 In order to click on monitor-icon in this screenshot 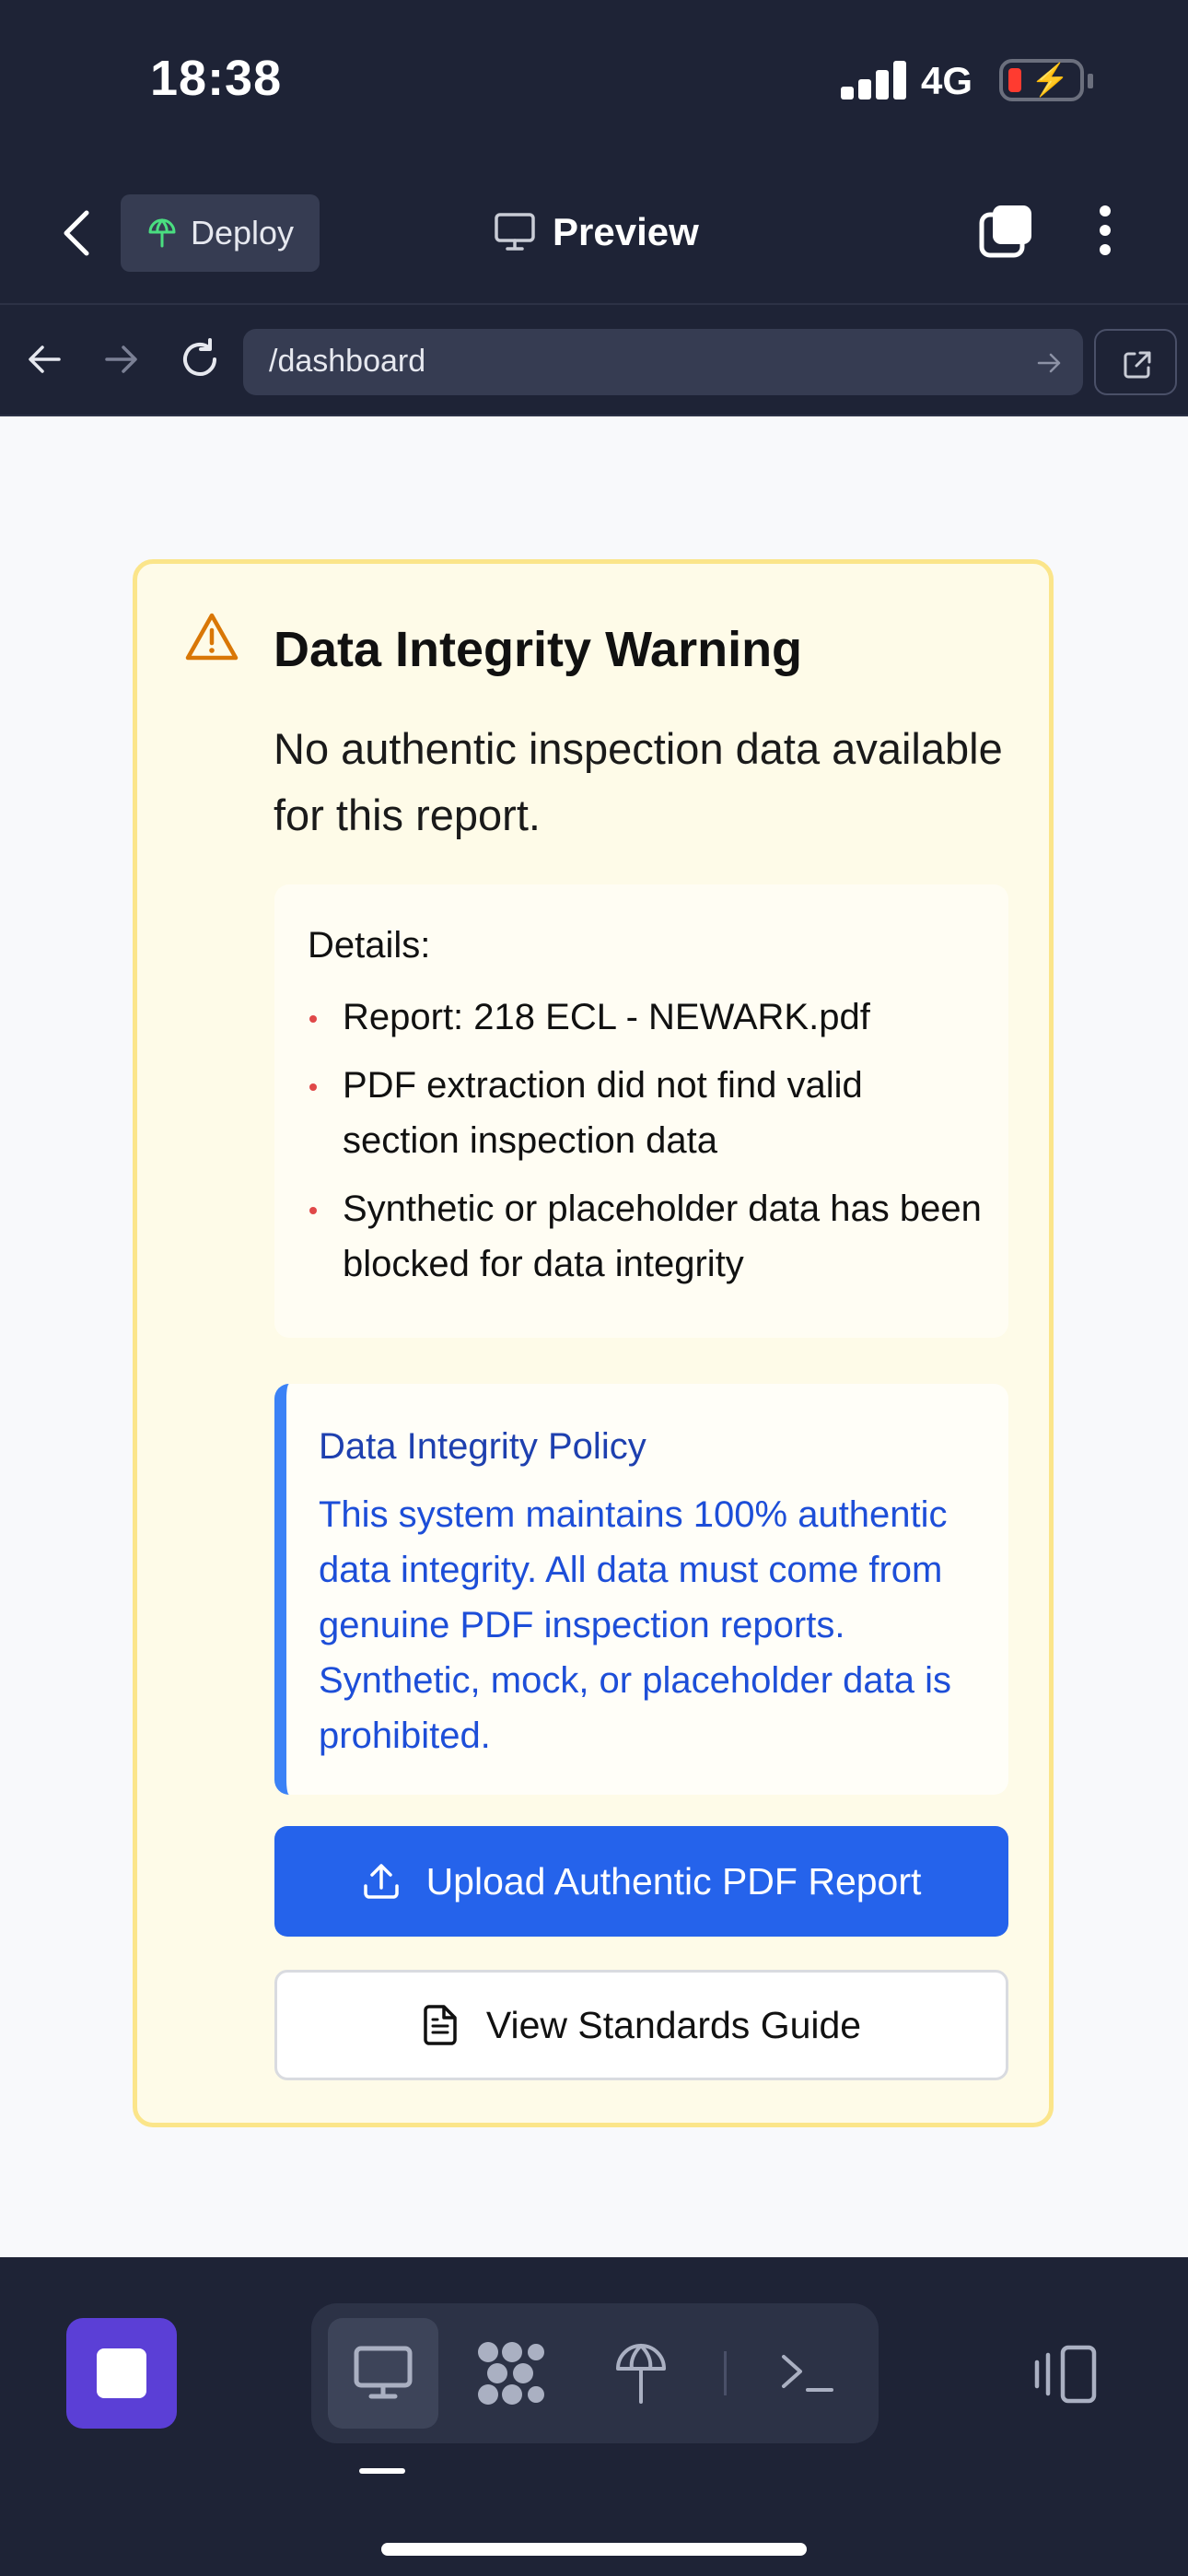, I will do `click(515, 232)`.